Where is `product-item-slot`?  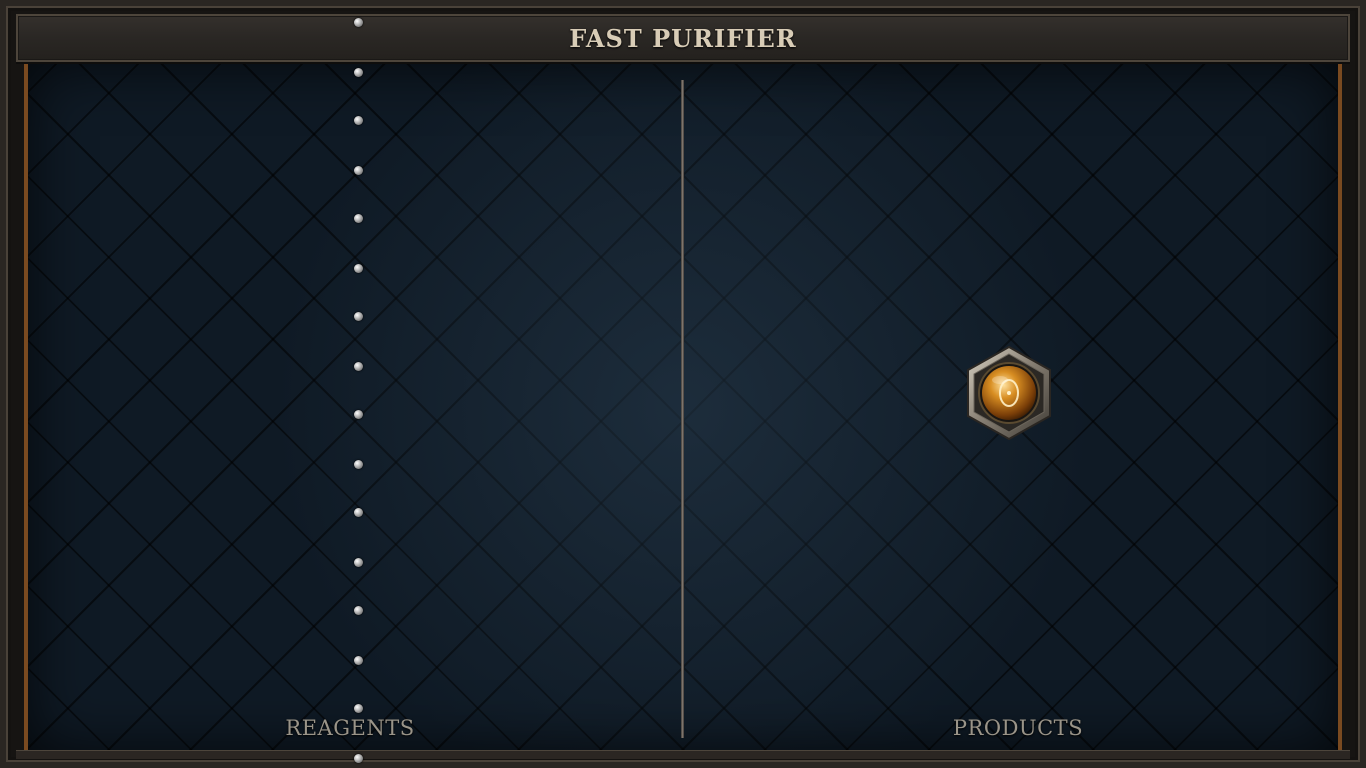 product-item-slot is located at coordinates (1009, 393).